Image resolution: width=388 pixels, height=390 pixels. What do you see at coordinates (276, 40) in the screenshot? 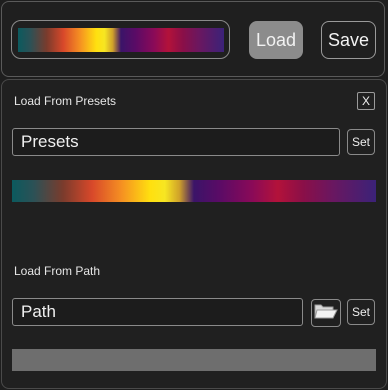
I see `load-button: Load` at bounding box center [276, 40].